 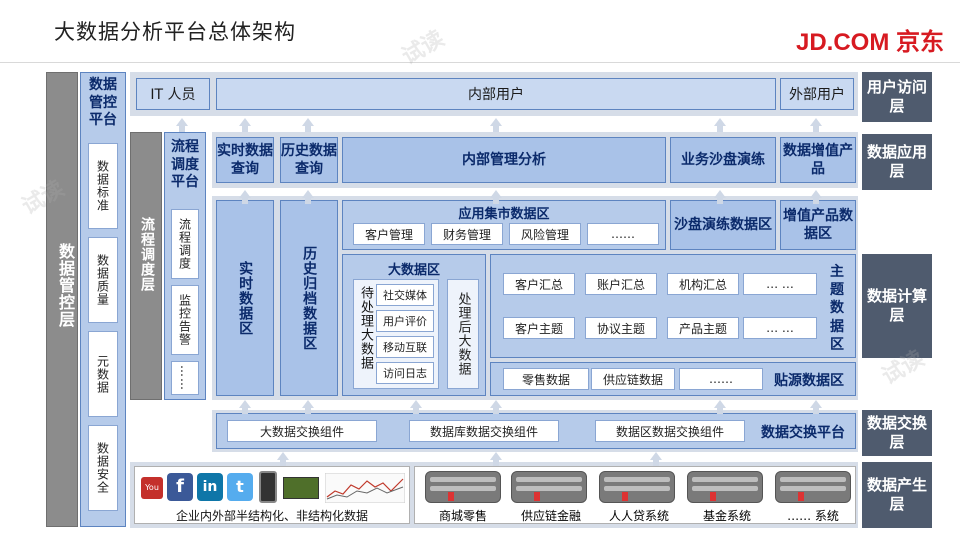 I want to click on source-zone-panel: 零售数据 供应链数据 …… 贴源数据区, so click(x=673, y=379).